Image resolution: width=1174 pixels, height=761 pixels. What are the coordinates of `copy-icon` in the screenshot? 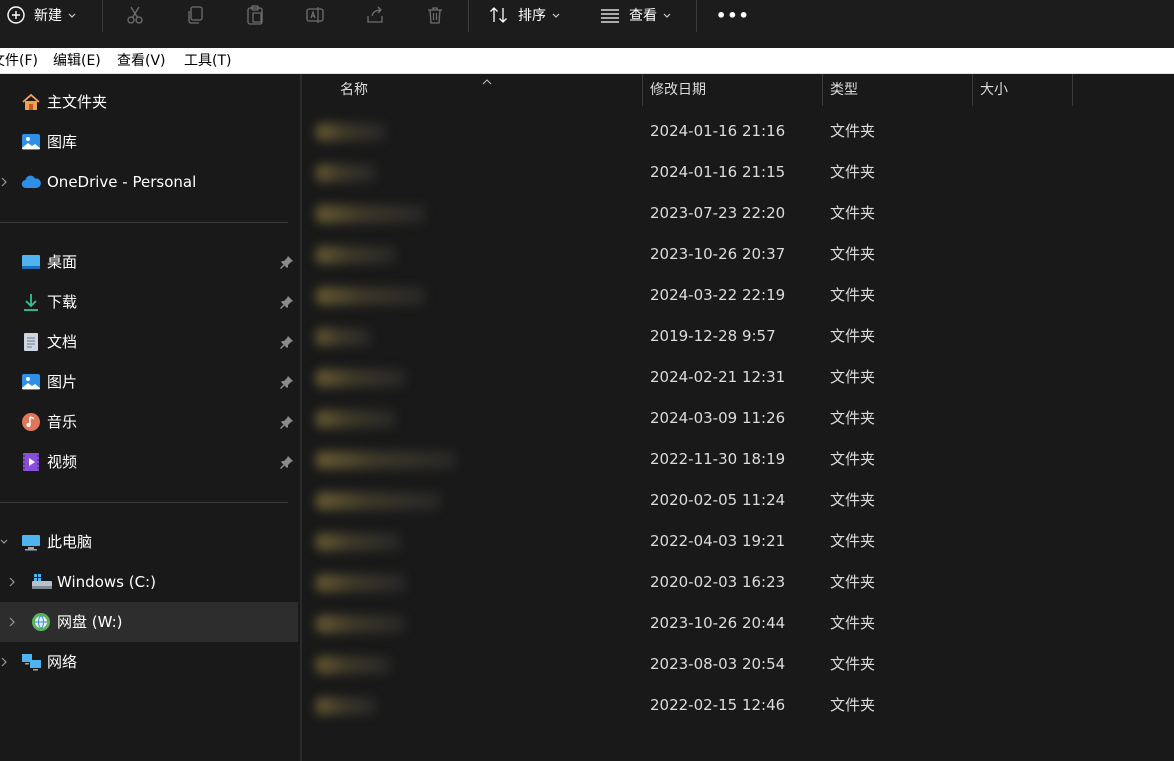 It's located at (195, 15).